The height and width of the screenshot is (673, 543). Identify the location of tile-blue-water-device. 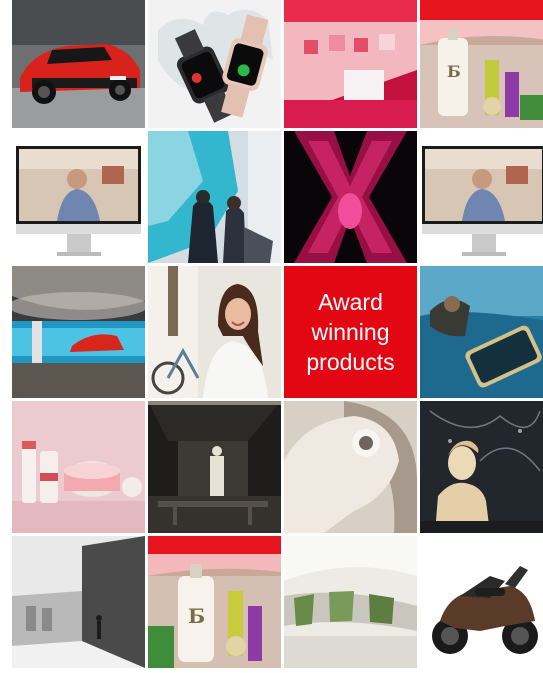
(481, 332).